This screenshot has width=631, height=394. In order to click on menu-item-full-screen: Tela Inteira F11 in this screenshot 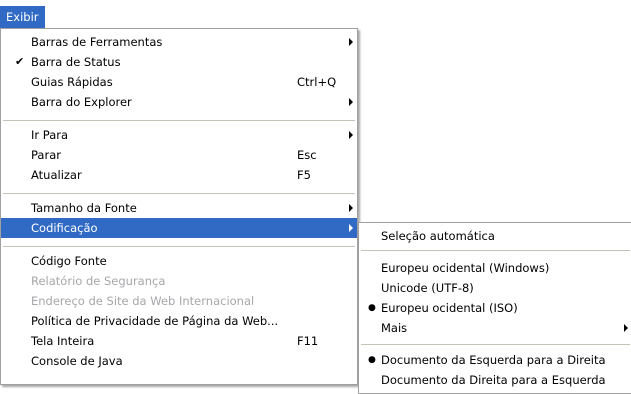, I will do `click(179, 341)`.